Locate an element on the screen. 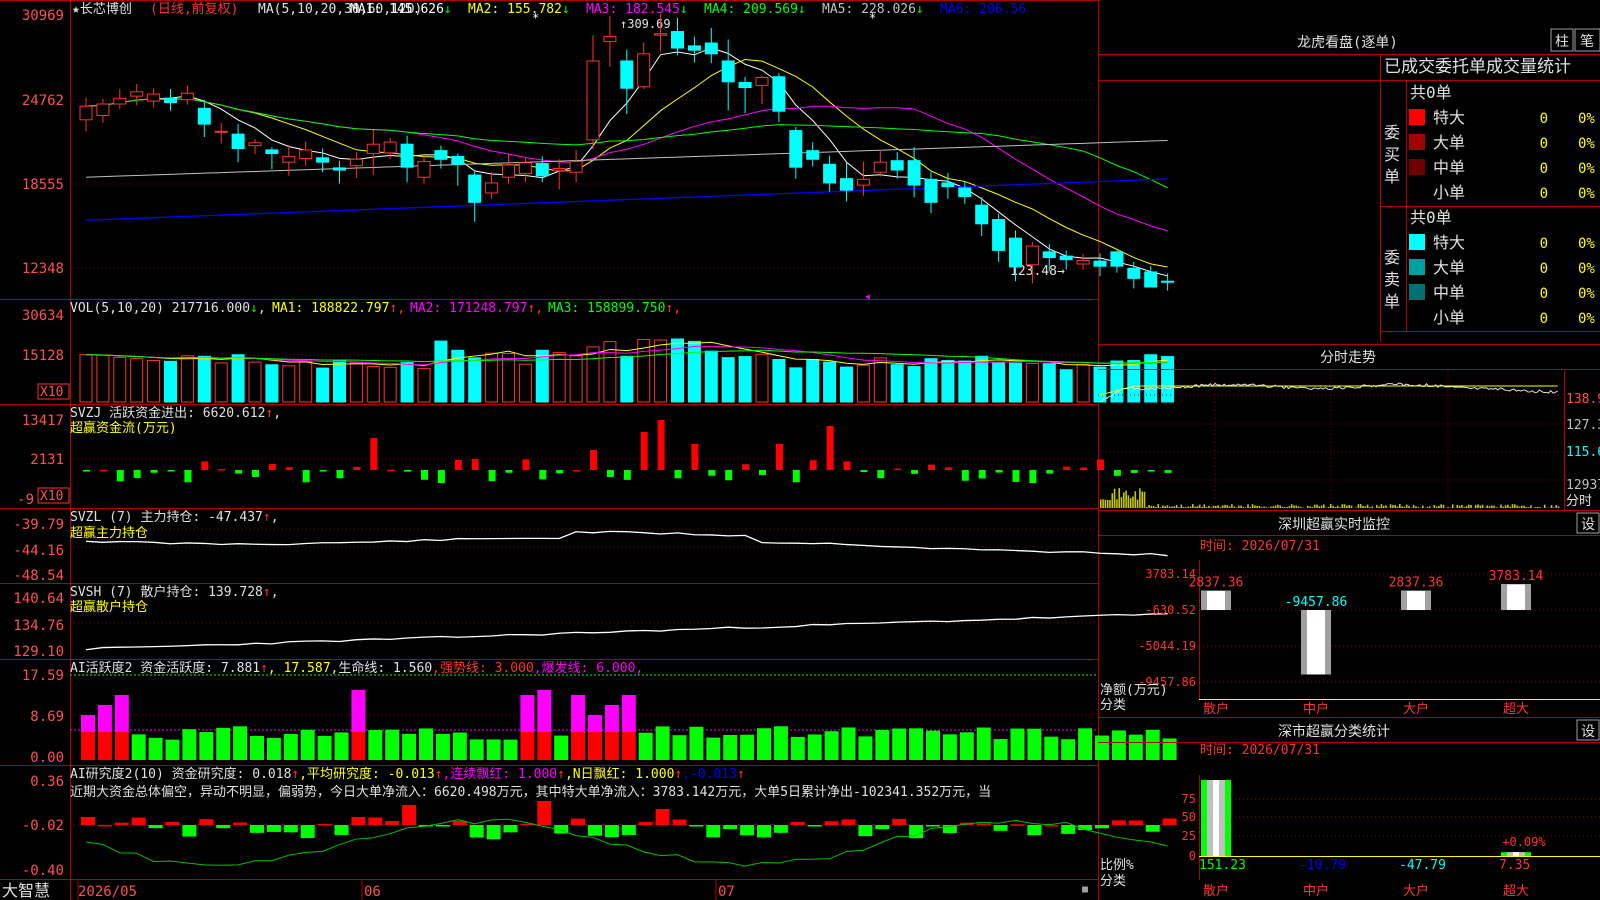 This screenshot has width=1600, height=900. vol-legend-item: MA3: 158899.750↑, is located at coordinates (614, 308).